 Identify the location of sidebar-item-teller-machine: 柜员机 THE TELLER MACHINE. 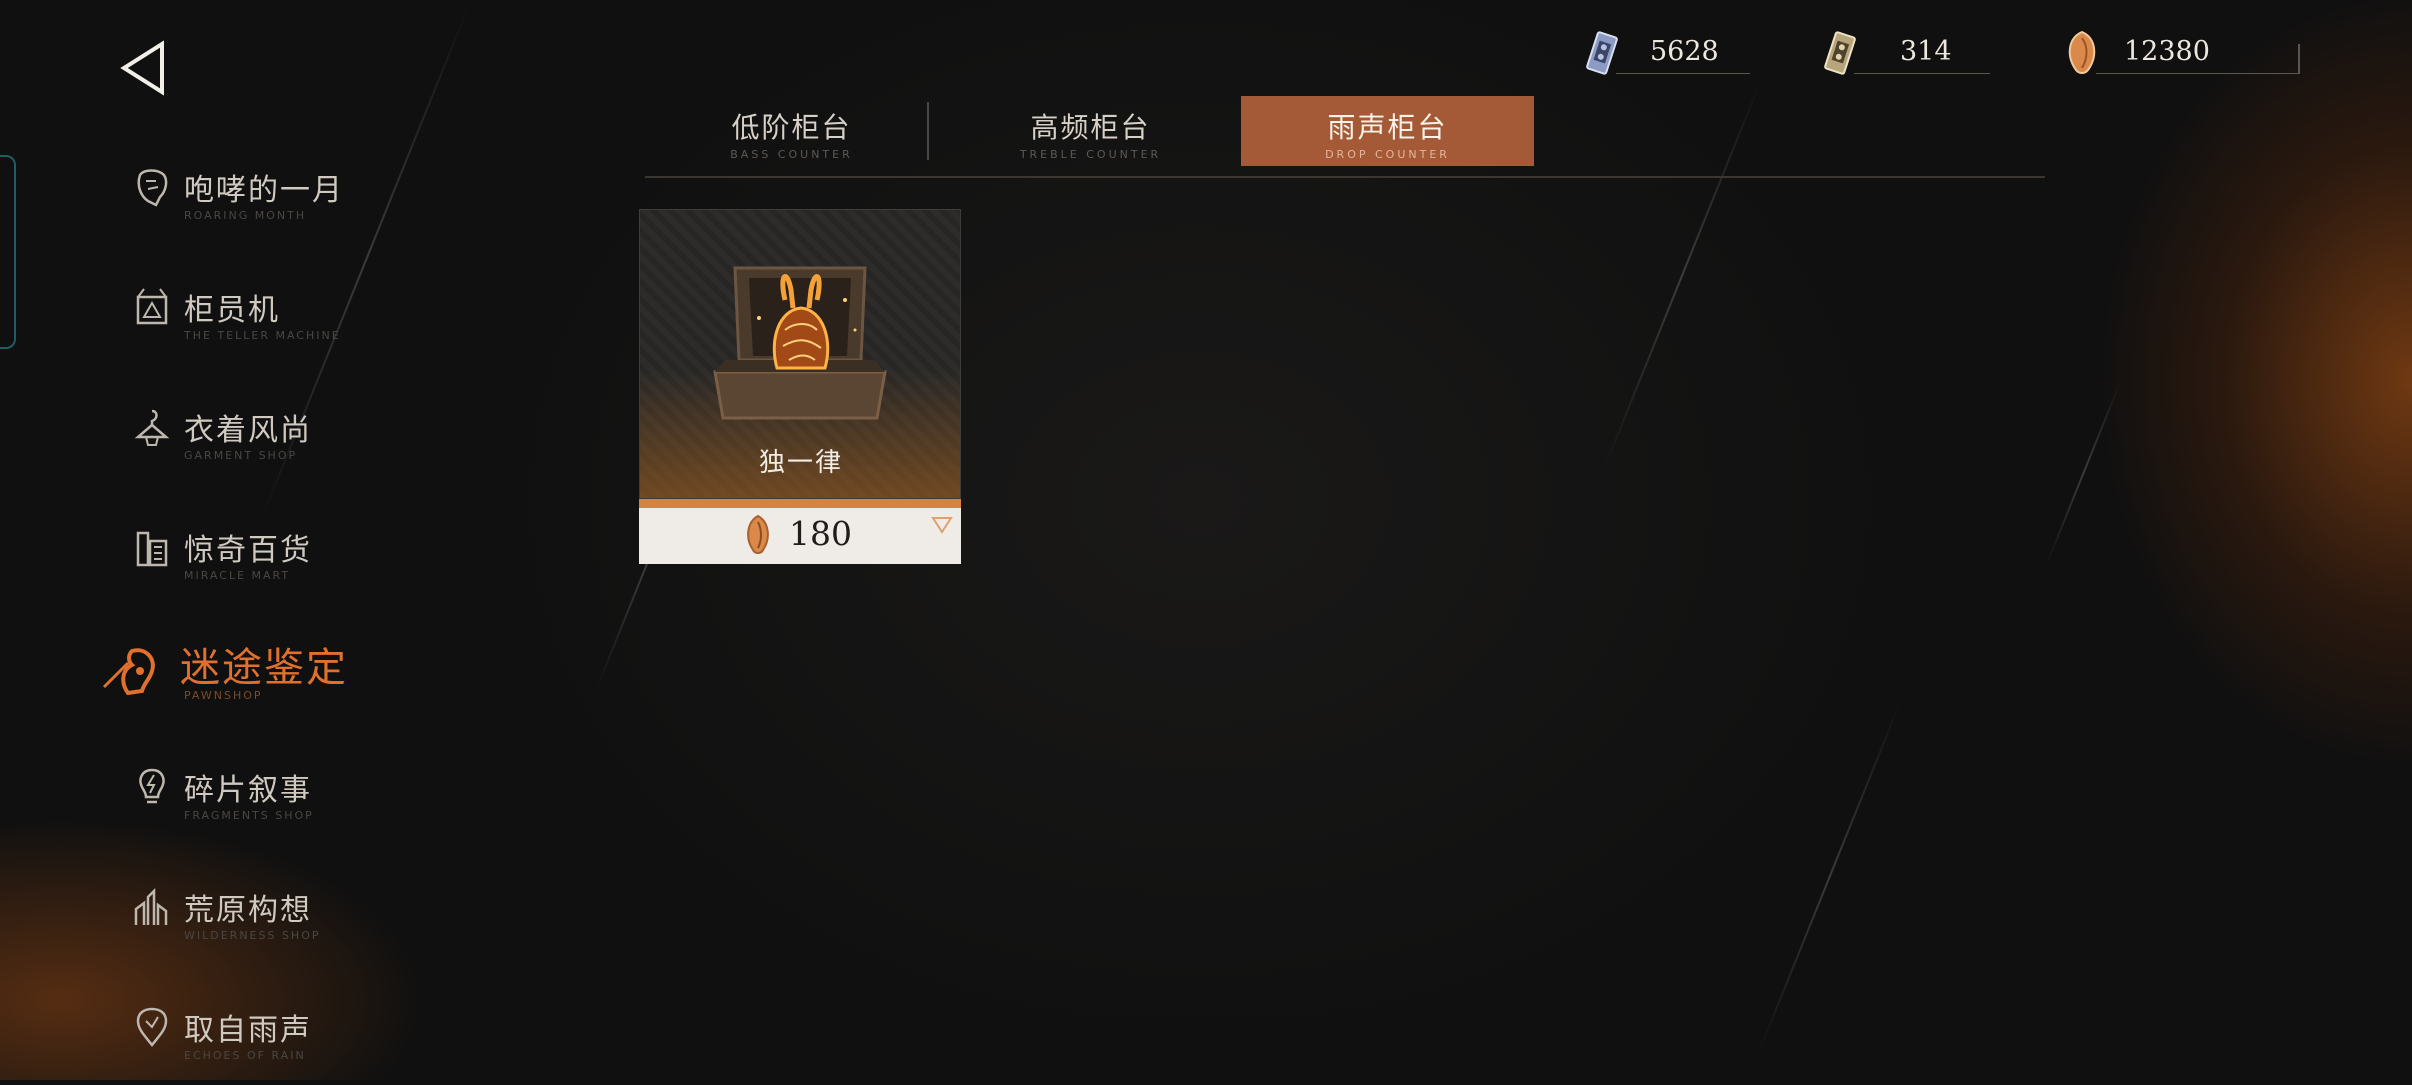
(270, 320).